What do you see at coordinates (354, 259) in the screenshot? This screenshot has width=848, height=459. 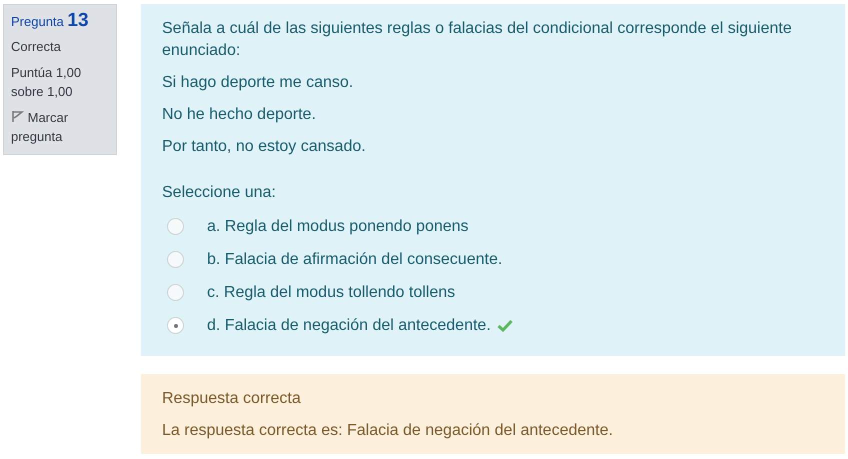 I see `option-label: b. Falacia de afirmación del consecuente.` at bounding box center [354, 259].